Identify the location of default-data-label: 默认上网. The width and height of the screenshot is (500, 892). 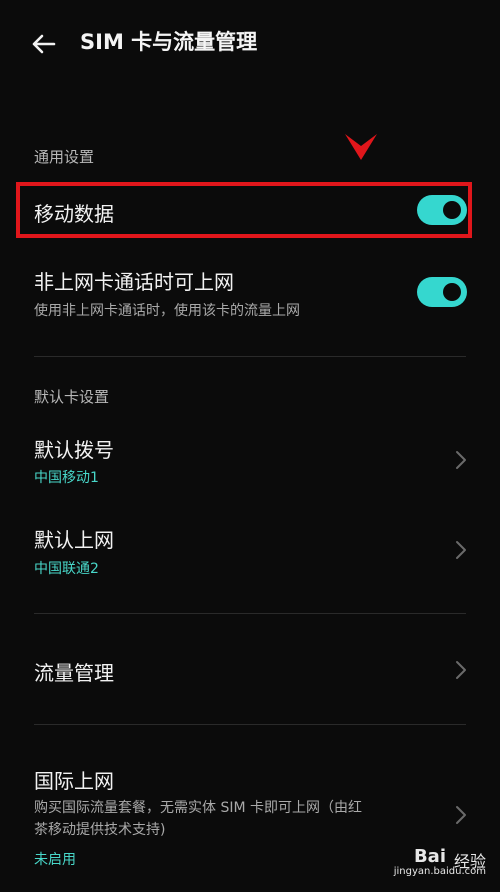
(74, 540).